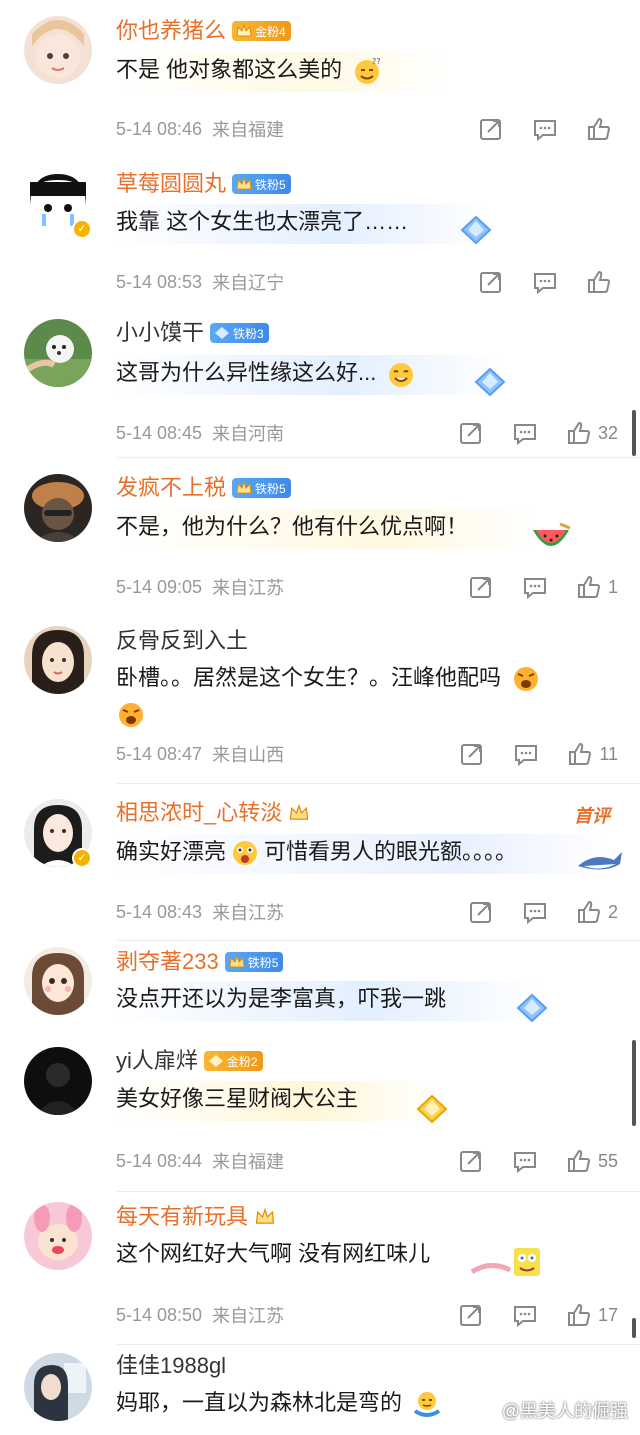 The width and height of the screenshot is (640, 1435). Describe the element at coordinates (159, 281) in the screenshot. I see `timestamp: 5-14 08:53` at that location.